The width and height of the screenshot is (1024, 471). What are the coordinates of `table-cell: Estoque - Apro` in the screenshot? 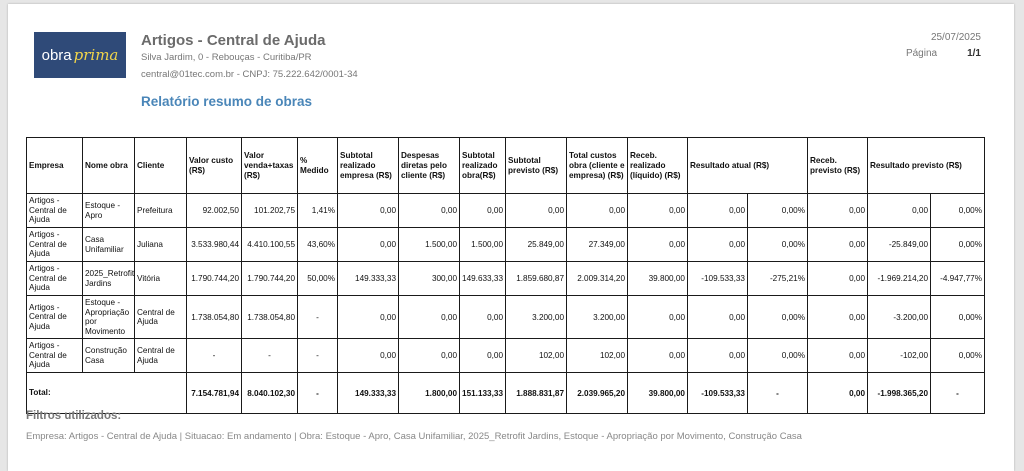 It's located at (108, 210).